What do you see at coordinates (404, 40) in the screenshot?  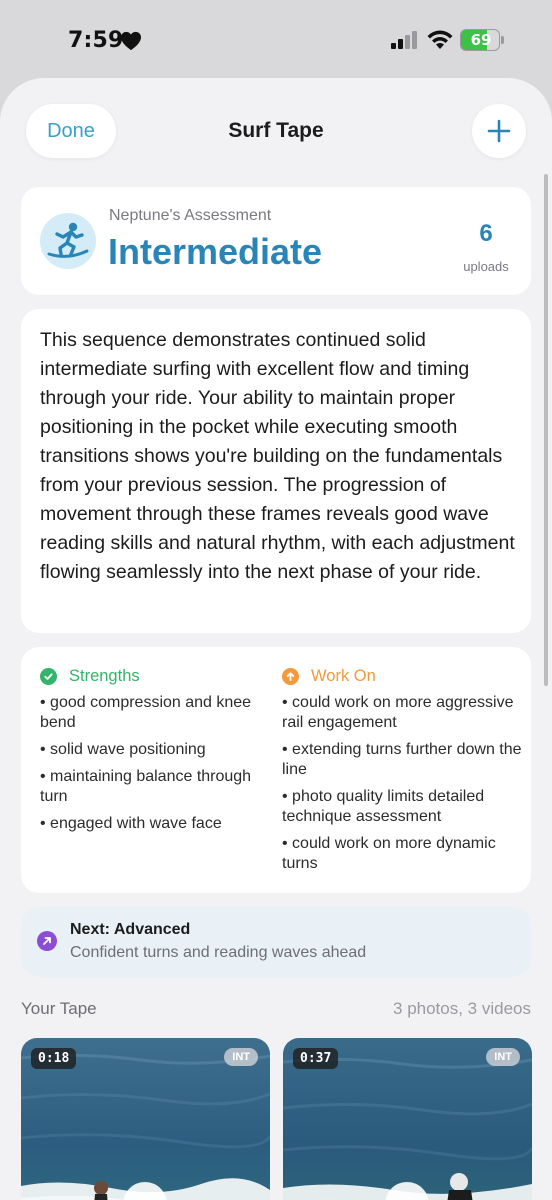 I see `cellular-signal-icon` at bounding box center [404, 40].